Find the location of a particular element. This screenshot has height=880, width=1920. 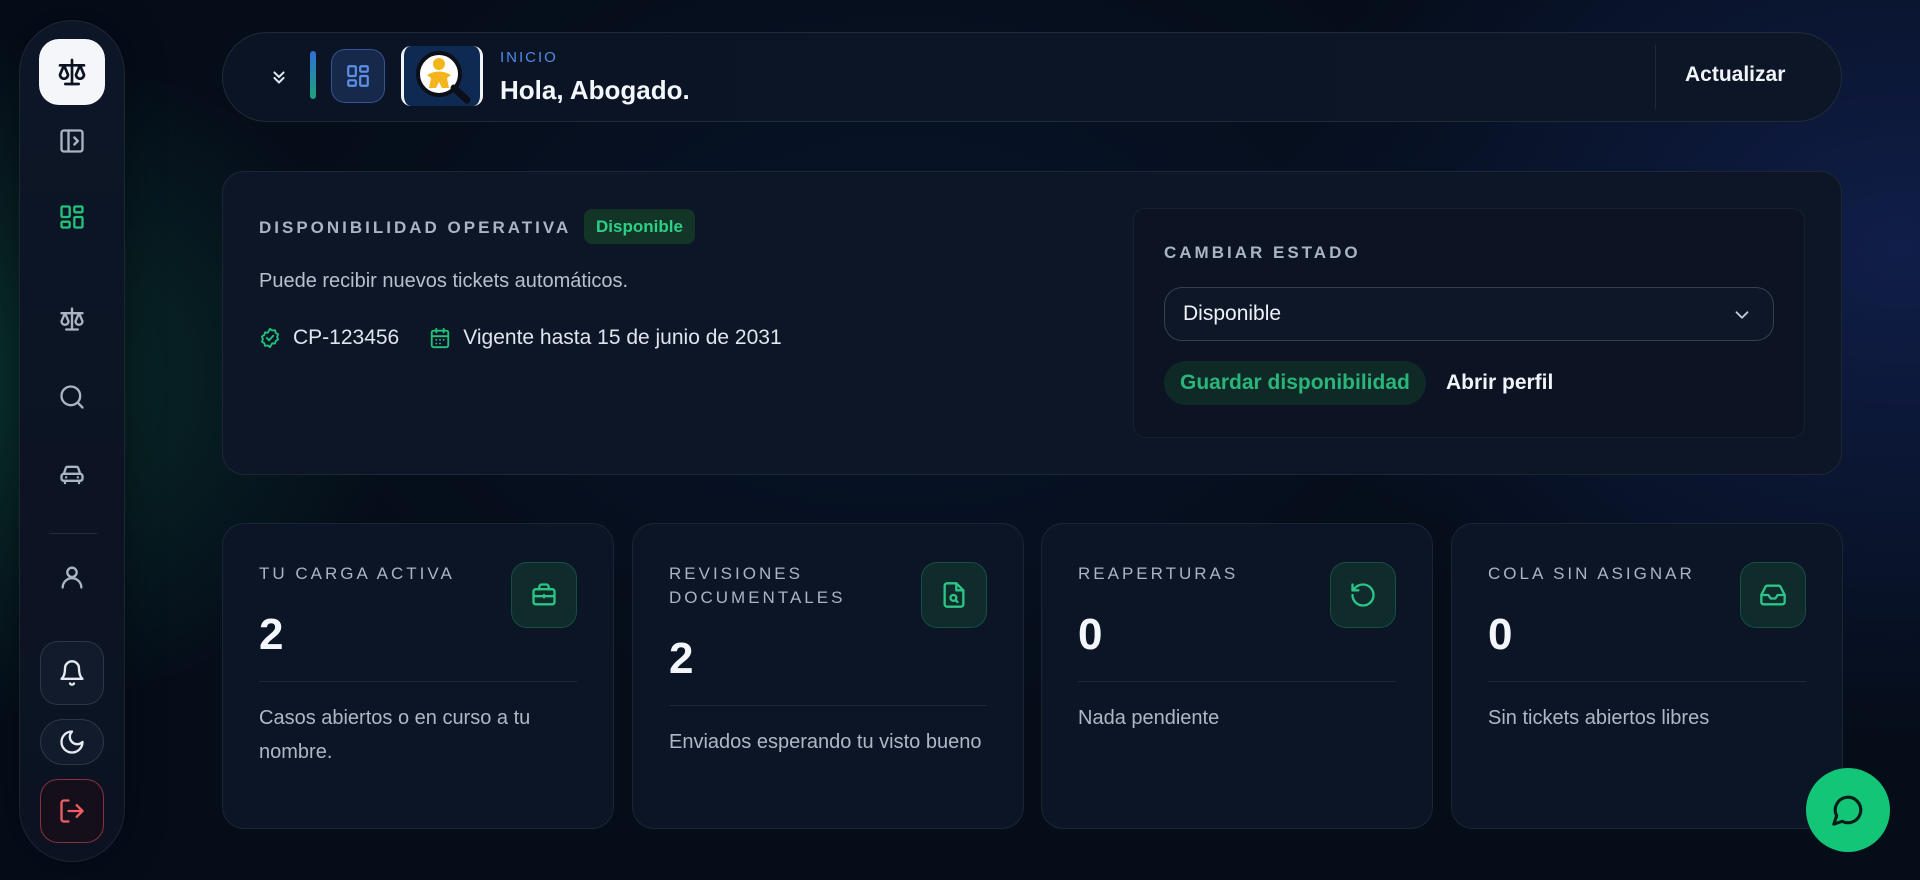

header-accent-bar is located at coordinates (313, 75).